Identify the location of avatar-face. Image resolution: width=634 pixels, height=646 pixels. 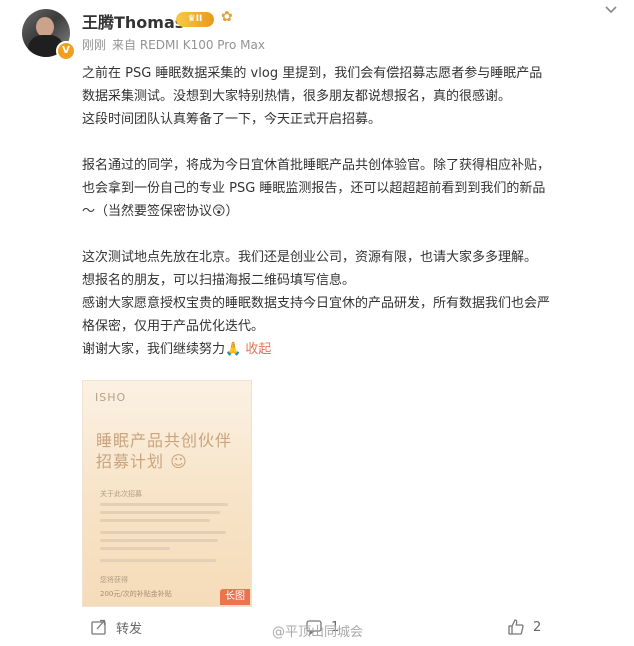
(45, 27).